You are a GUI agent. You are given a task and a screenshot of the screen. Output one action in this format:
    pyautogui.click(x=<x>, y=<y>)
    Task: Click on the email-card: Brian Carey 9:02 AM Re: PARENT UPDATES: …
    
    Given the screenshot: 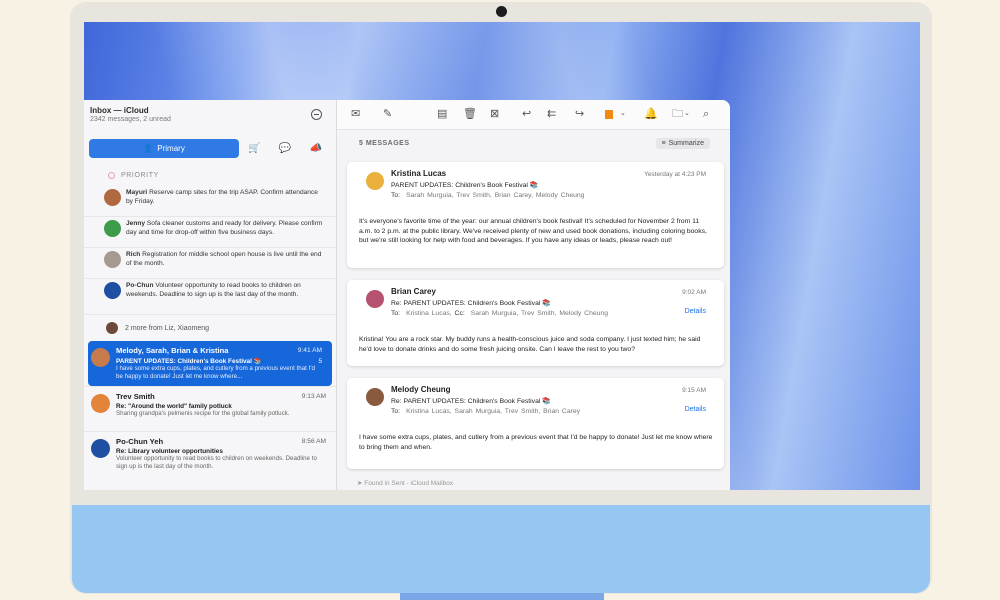 What is the action you would take?
    pyautogui.click(x=535, y=323)
    